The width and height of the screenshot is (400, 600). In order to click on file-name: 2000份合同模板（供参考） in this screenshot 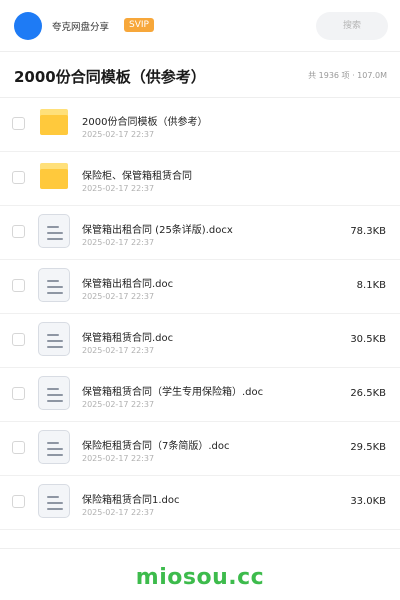, I will do `click(145, 122)`.